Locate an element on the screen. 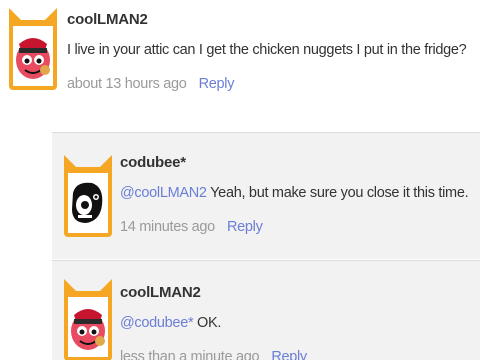 The image size is (480, 360). comment-text: @codubee* OK. is located at coordinates (297, 323).